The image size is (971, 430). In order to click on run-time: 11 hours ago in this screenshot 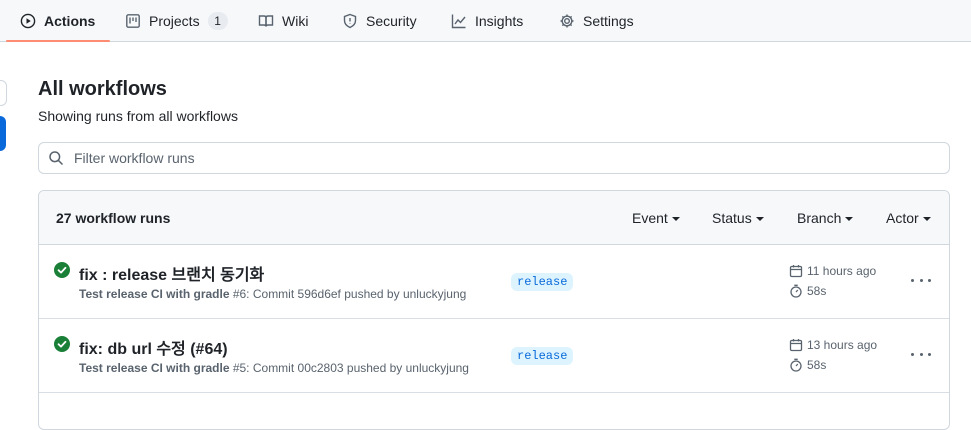, I will do `click(832, 271)`.